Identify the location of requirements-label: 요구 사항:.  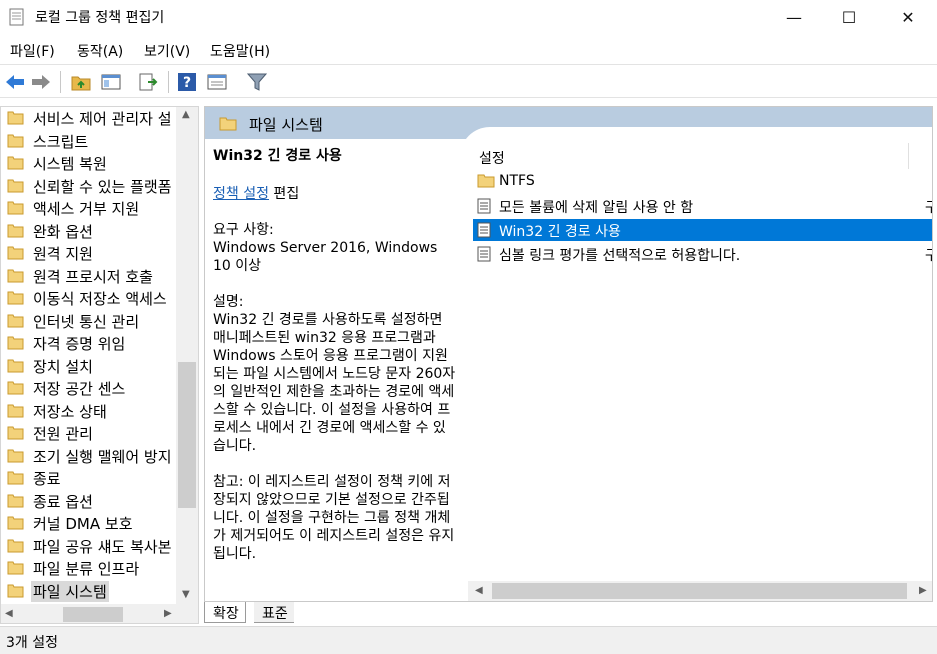
(243, 230).